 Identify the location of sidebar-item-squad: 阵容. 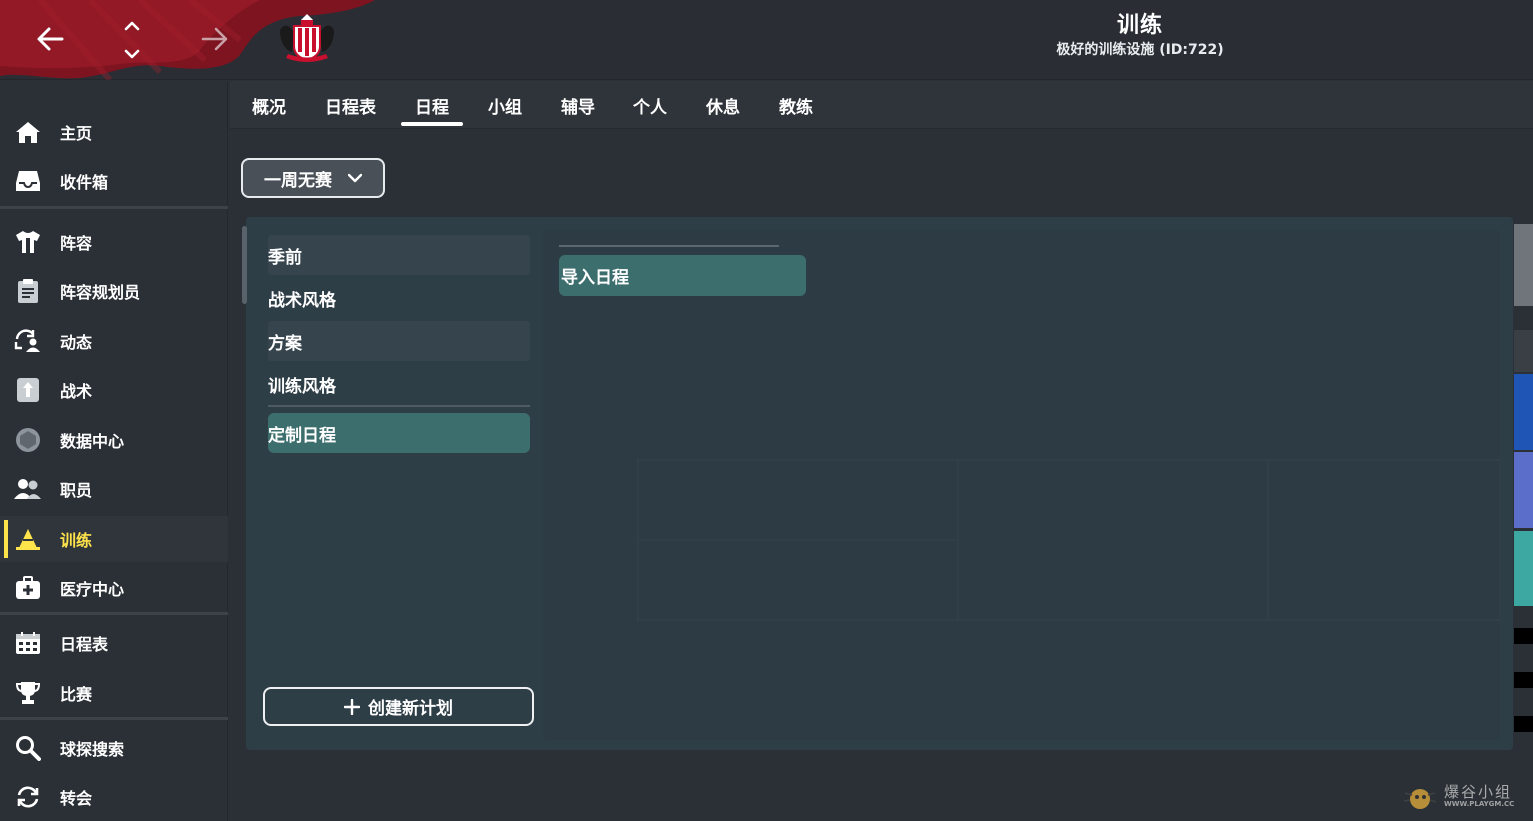
(114, 242).